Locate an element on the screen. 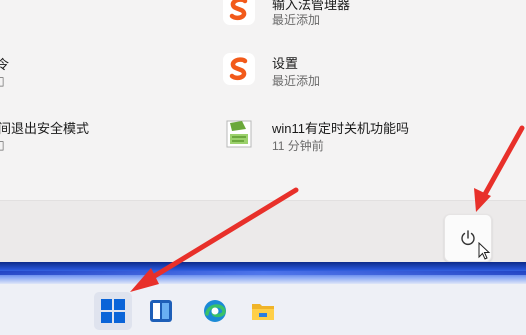 The height and width of the screenshot is (335, 526). recommended-item-subtitle: 11 分钟前 is located at coordinates (298, 146).